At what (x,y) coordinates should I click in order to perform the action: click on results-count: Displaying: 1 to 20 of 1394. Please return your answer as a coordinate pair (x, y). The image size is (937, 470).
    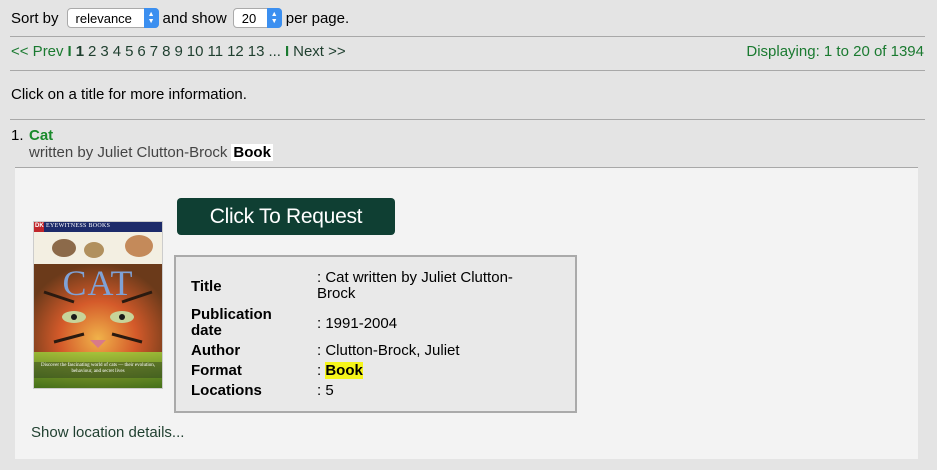
    Looking at the image, I should click on (835, 51).